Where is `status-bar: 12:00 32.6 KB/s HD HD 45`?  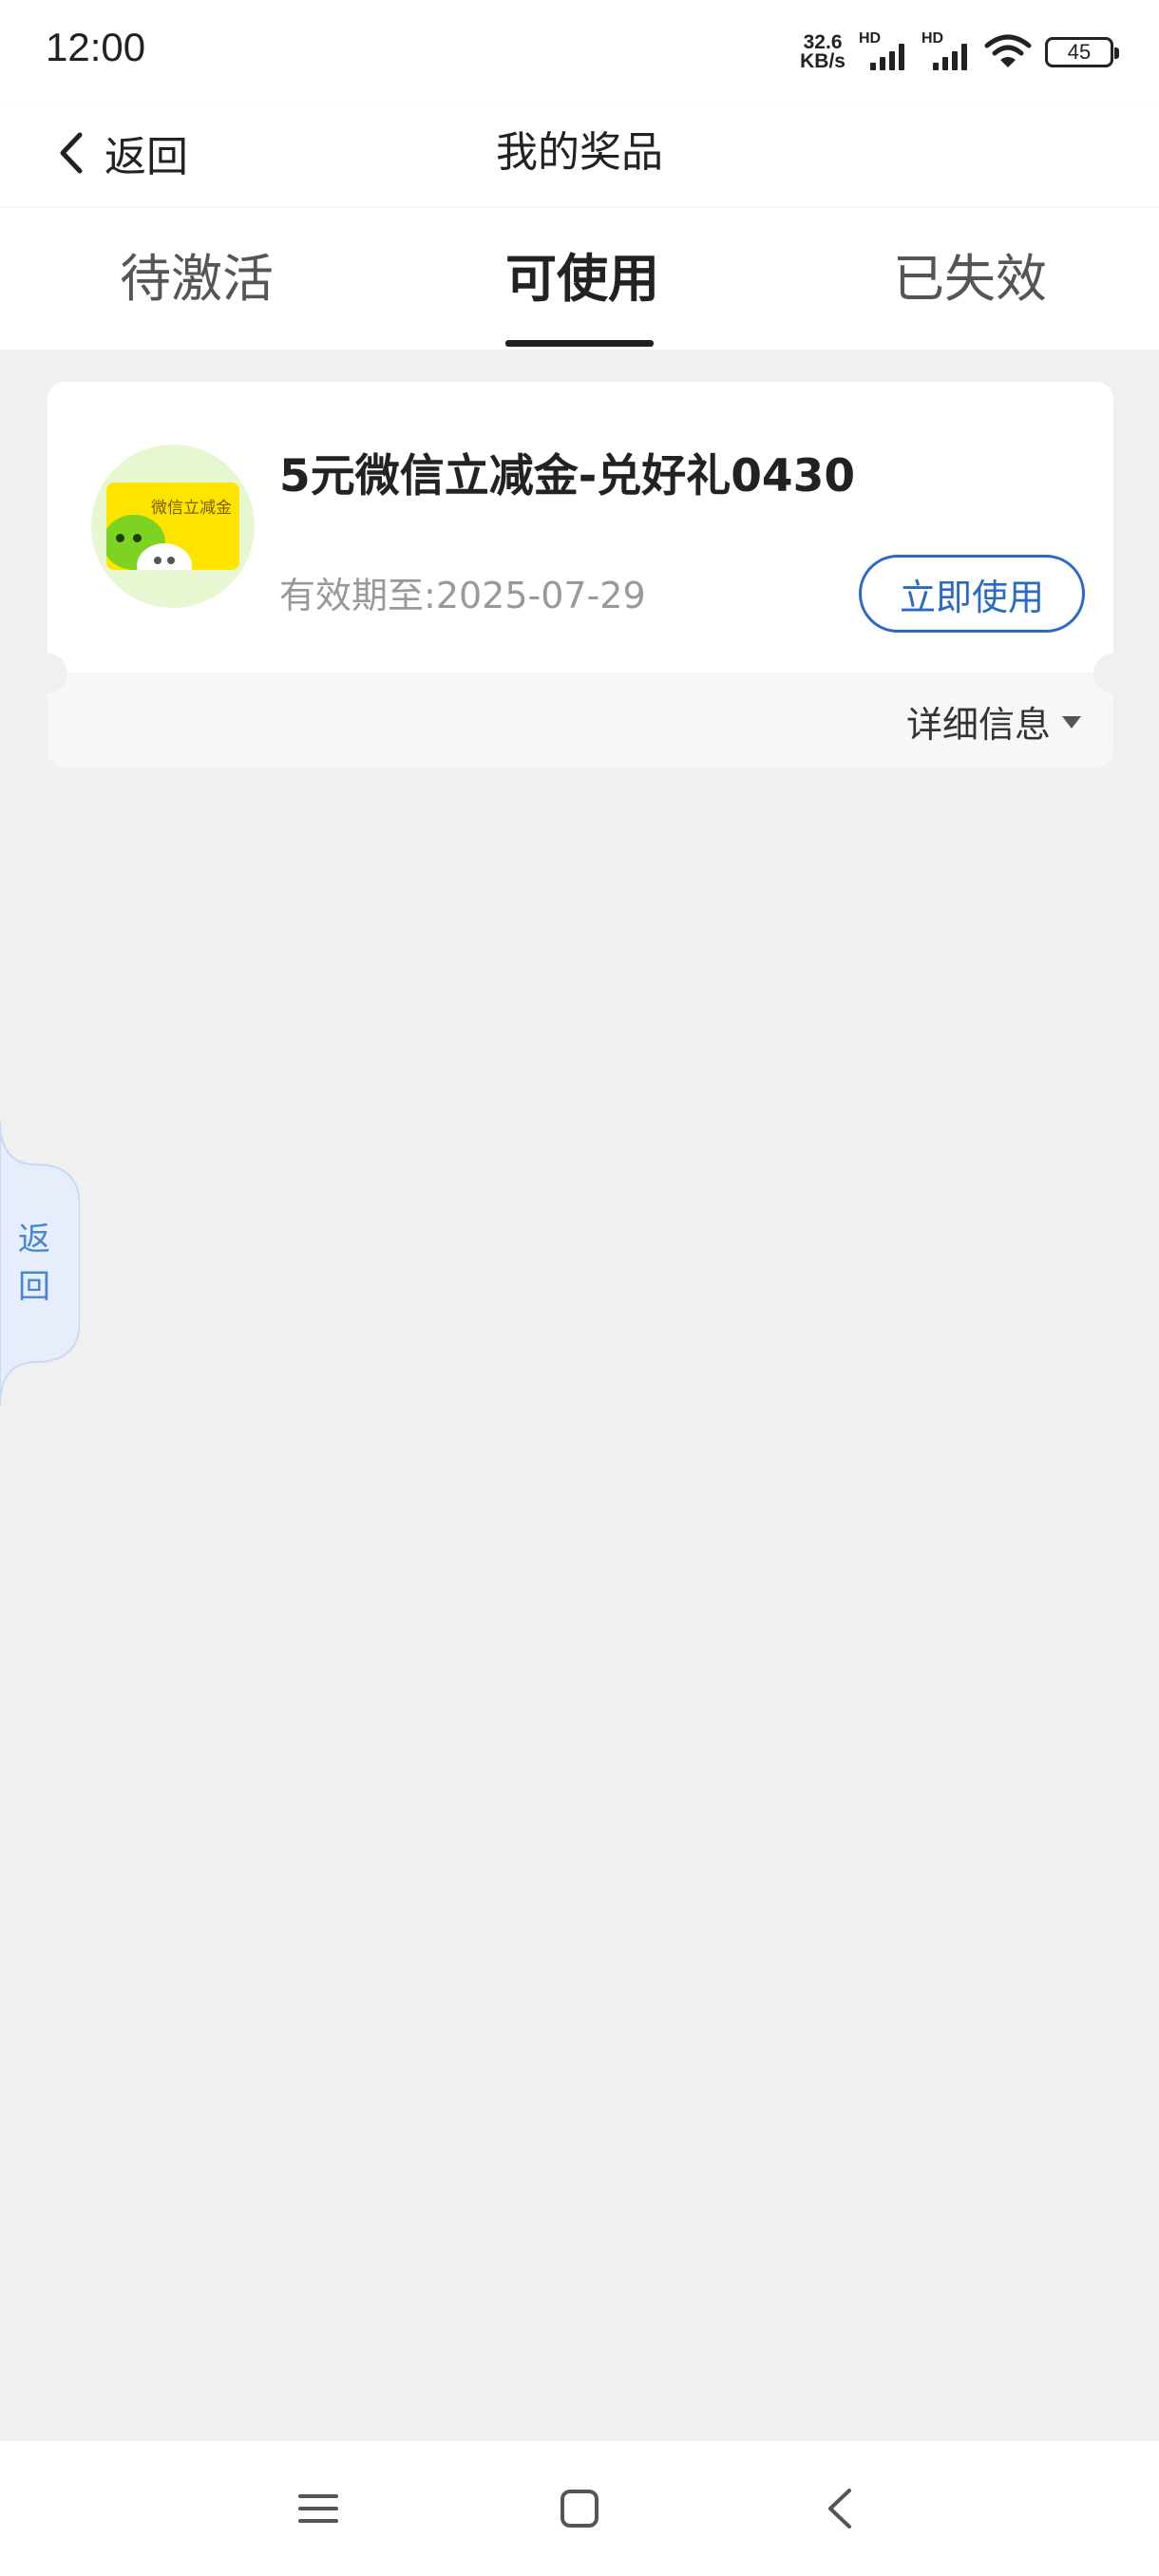 status-bar: 12:00 32.6 KB/s HD HD 45 is located at coordinates (579, 50).